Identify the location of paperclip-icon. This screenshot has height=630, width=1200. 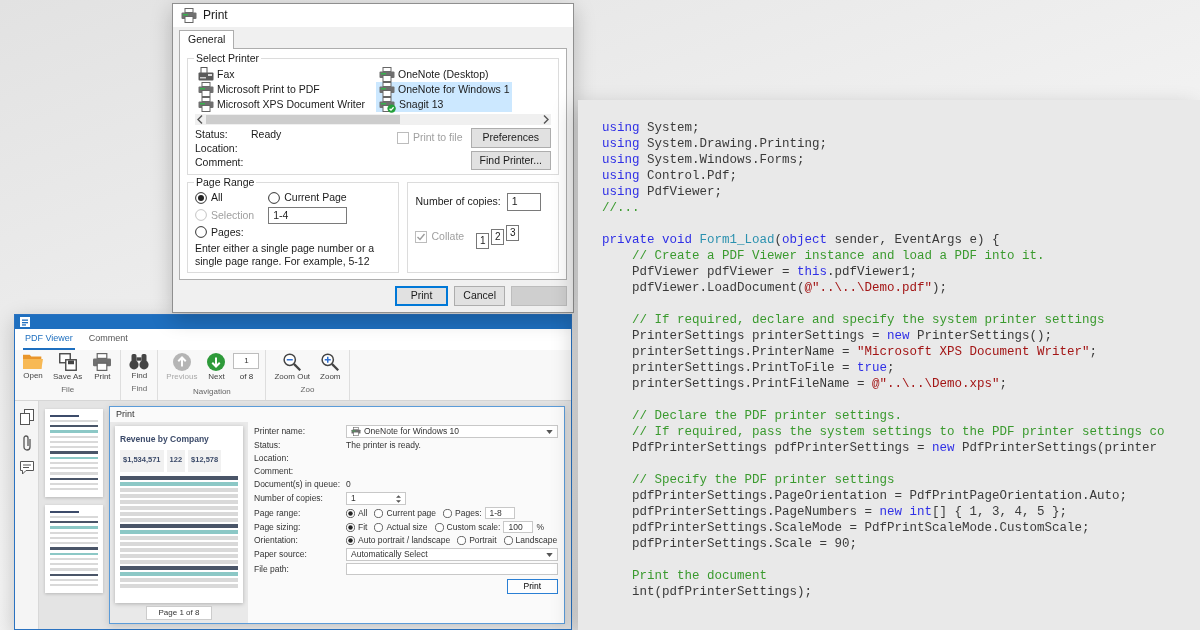
(26, 442).